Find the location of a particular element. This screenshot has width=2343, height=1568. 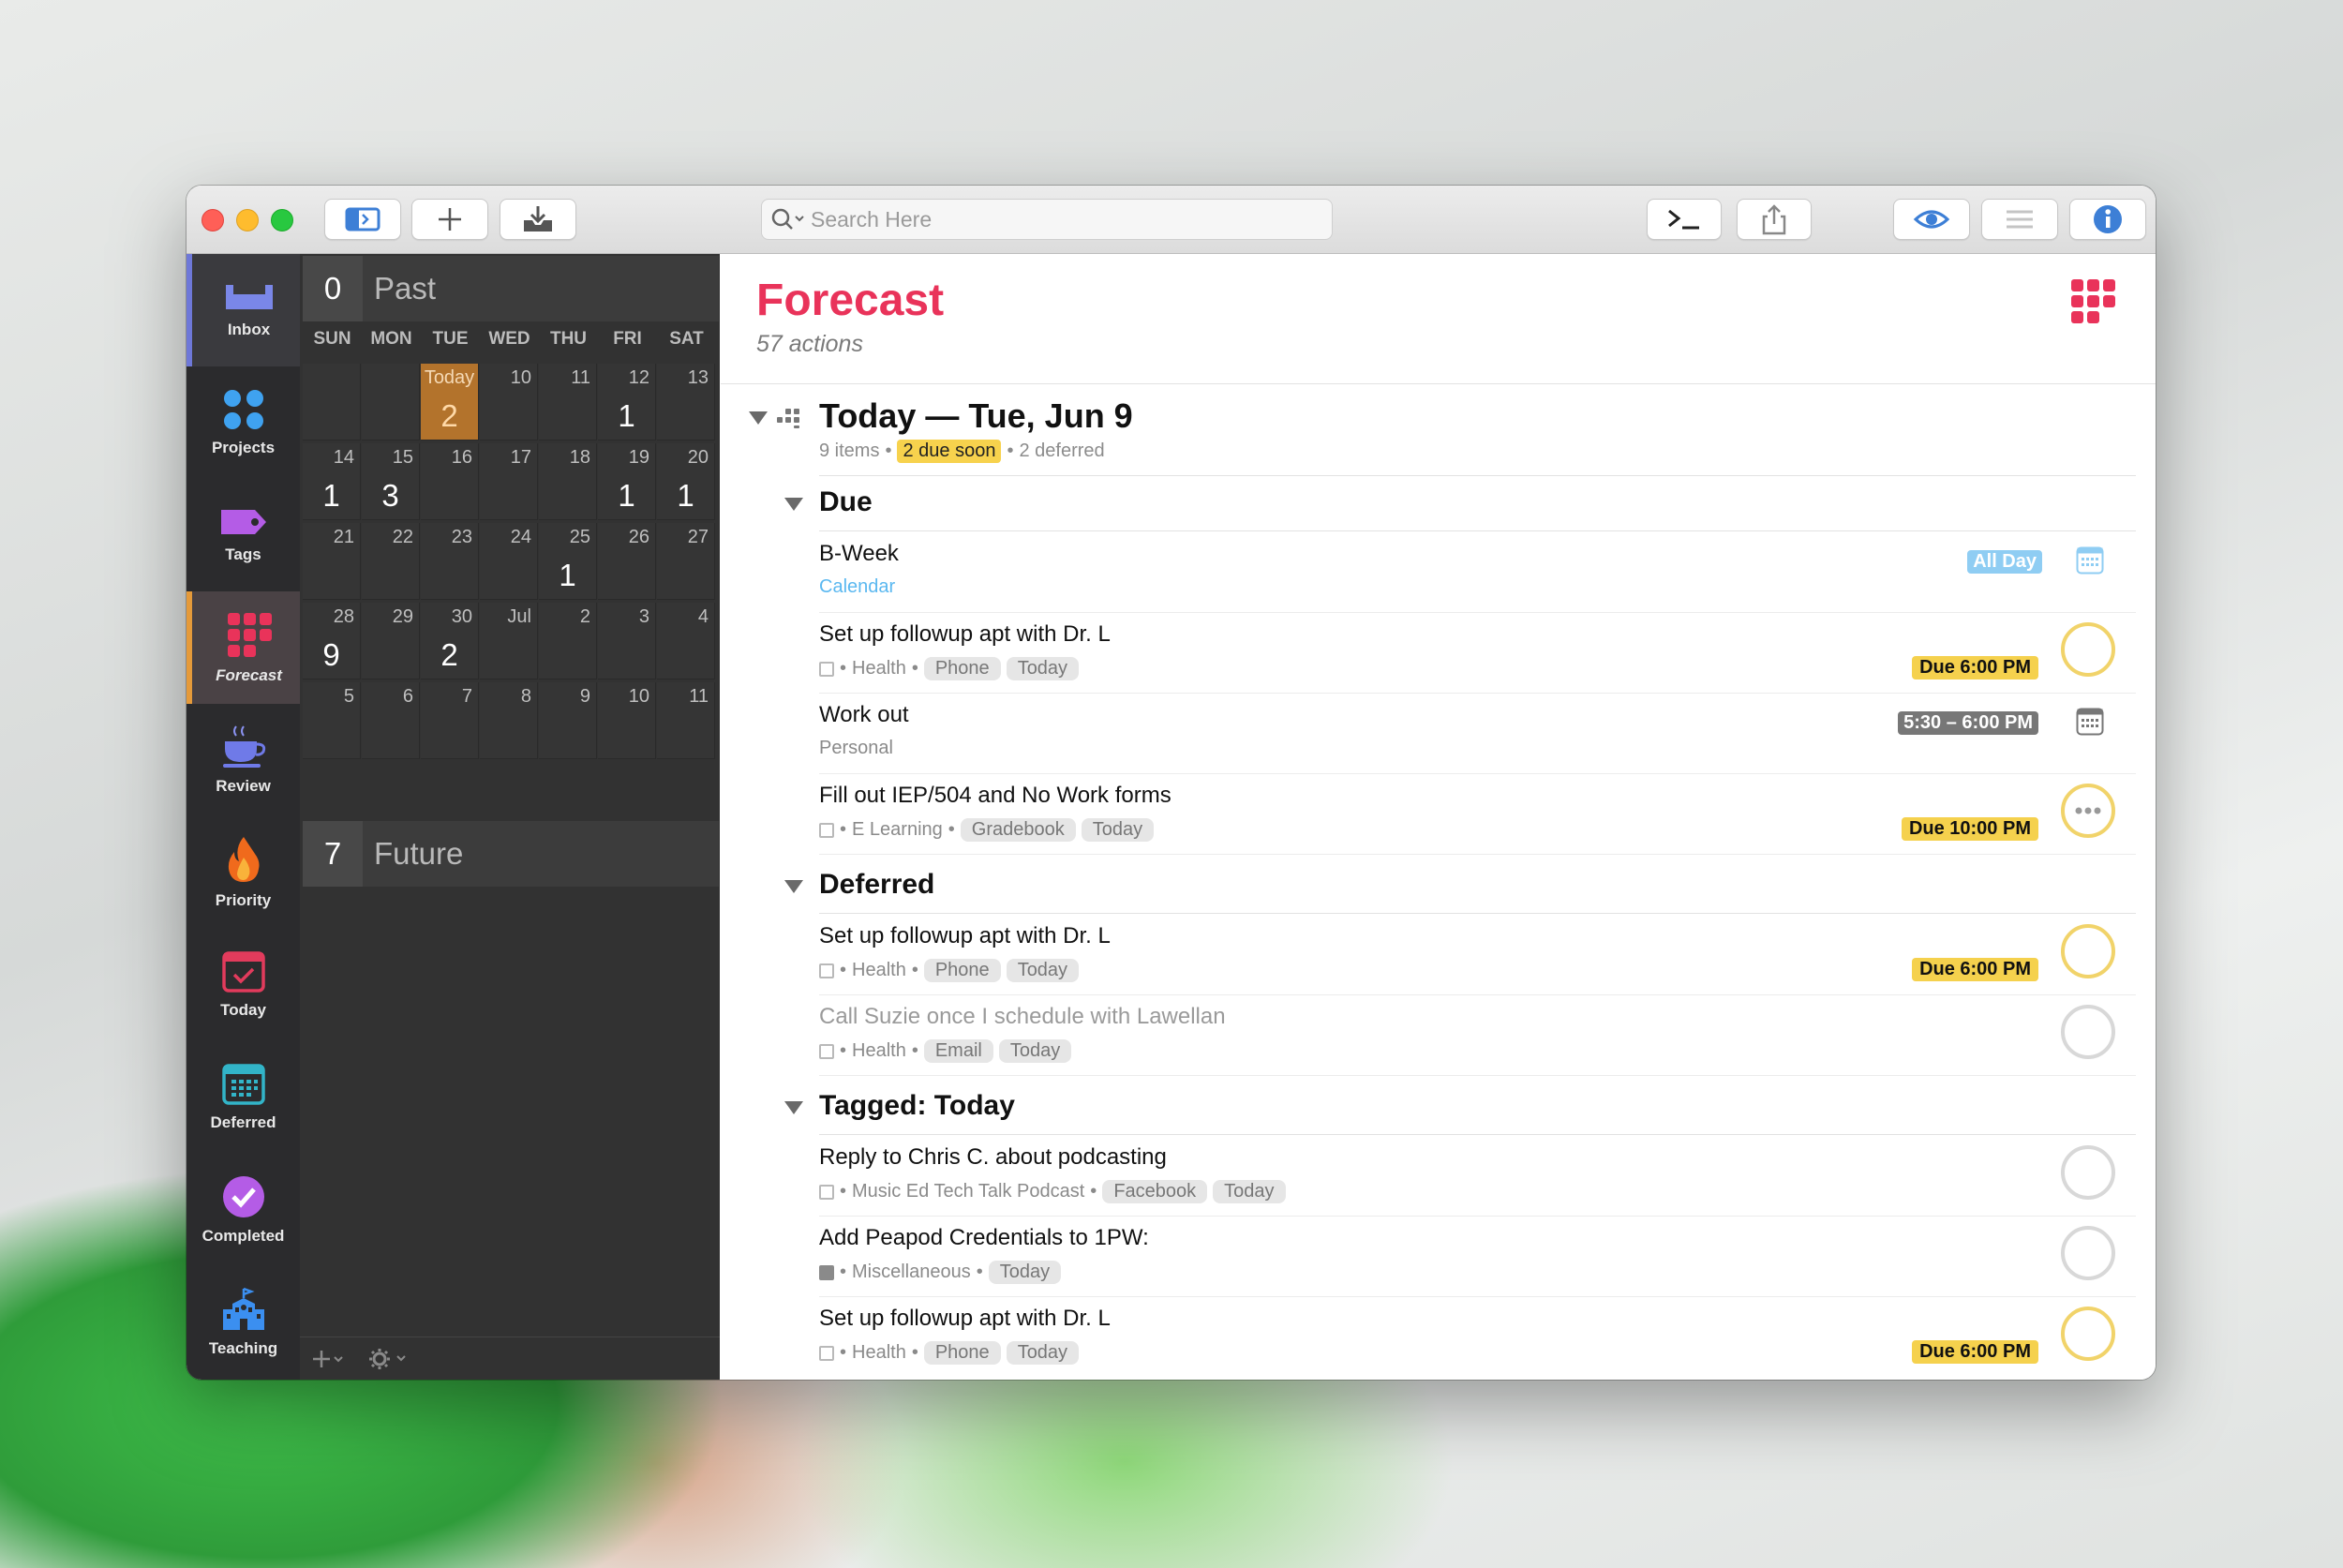

calendar-day-cell: 12 1 is located at coordinates (627, 403).